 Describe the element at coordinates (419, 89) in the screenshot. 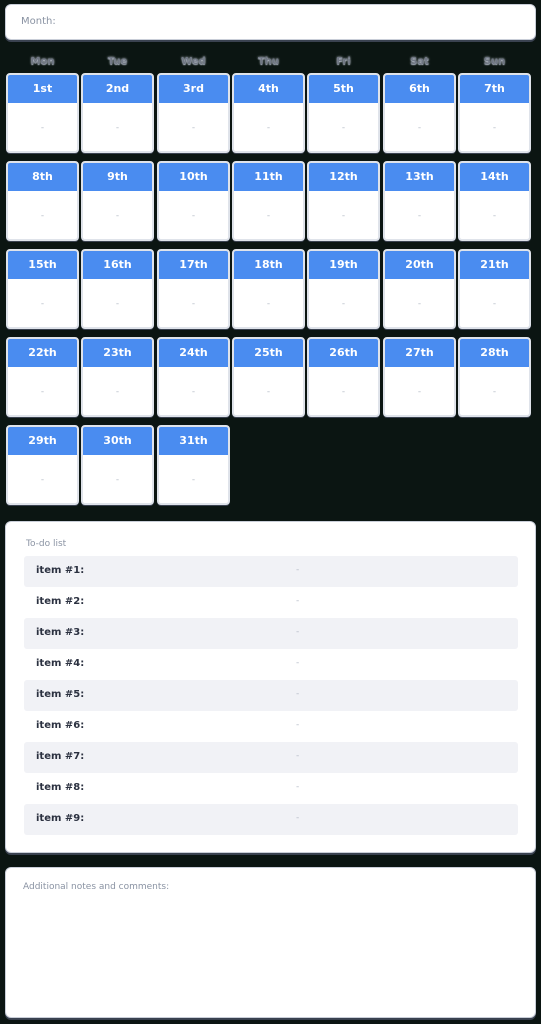

I see `day-label: 6th` at that location.